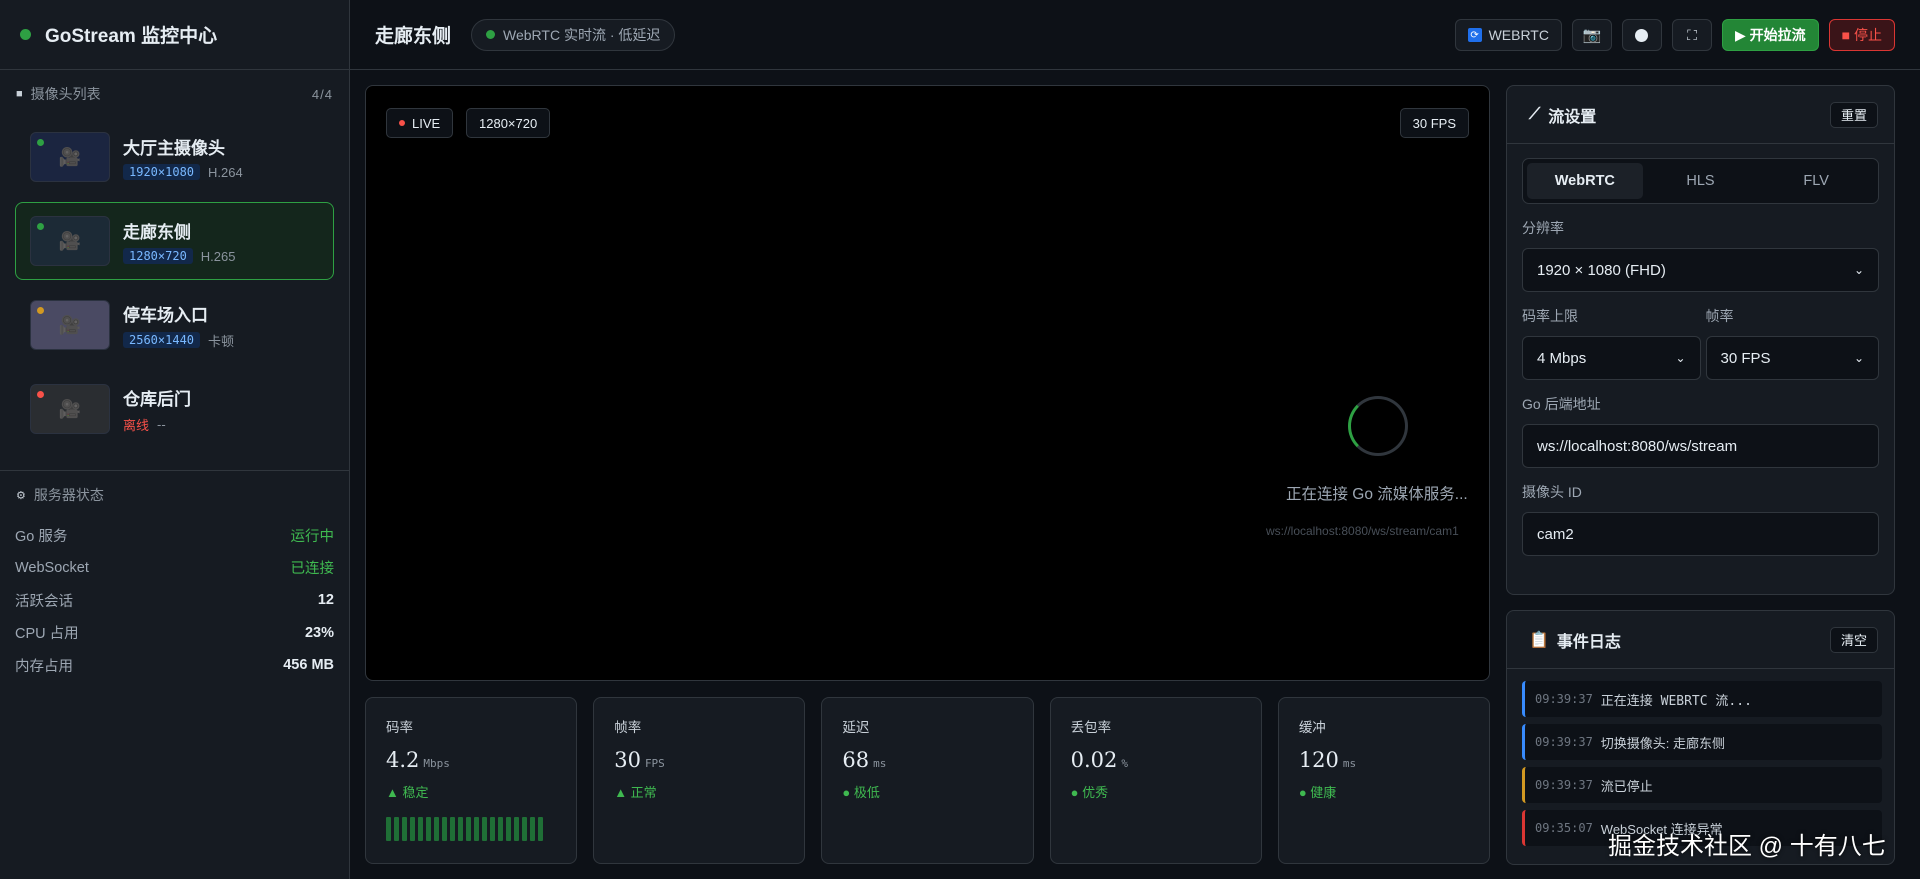  Describe the element at coordinates (699, 780) in the screenshot. I see `metric-card-framerate: 帧率 30 FPS ▲ 正常` at that location.